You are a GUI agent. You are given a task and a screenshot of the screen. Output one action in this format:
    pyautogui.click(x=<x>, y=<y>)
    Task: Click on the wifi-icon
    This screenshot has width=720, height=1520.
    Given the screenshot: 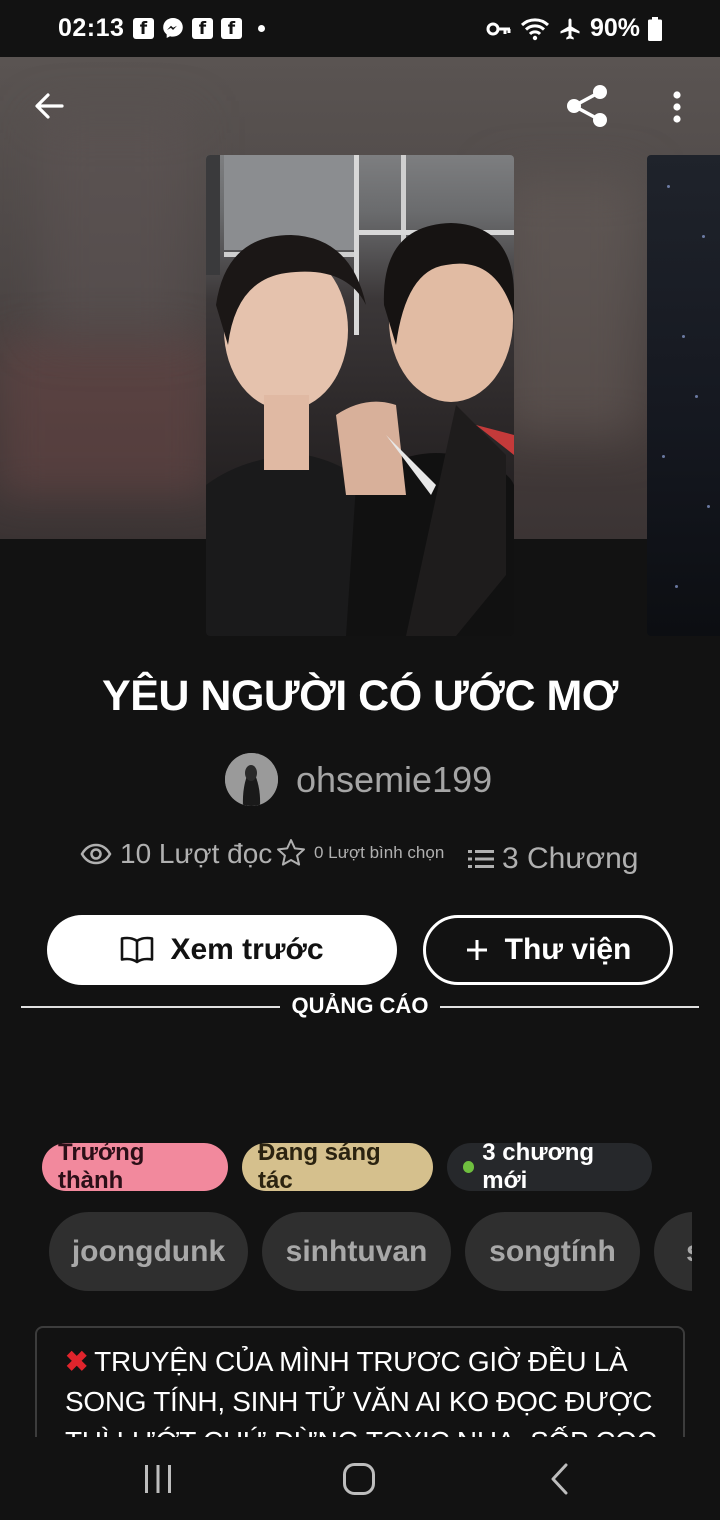 What is the action you would take?
    pyautogui.click(x=534, y=28)
    